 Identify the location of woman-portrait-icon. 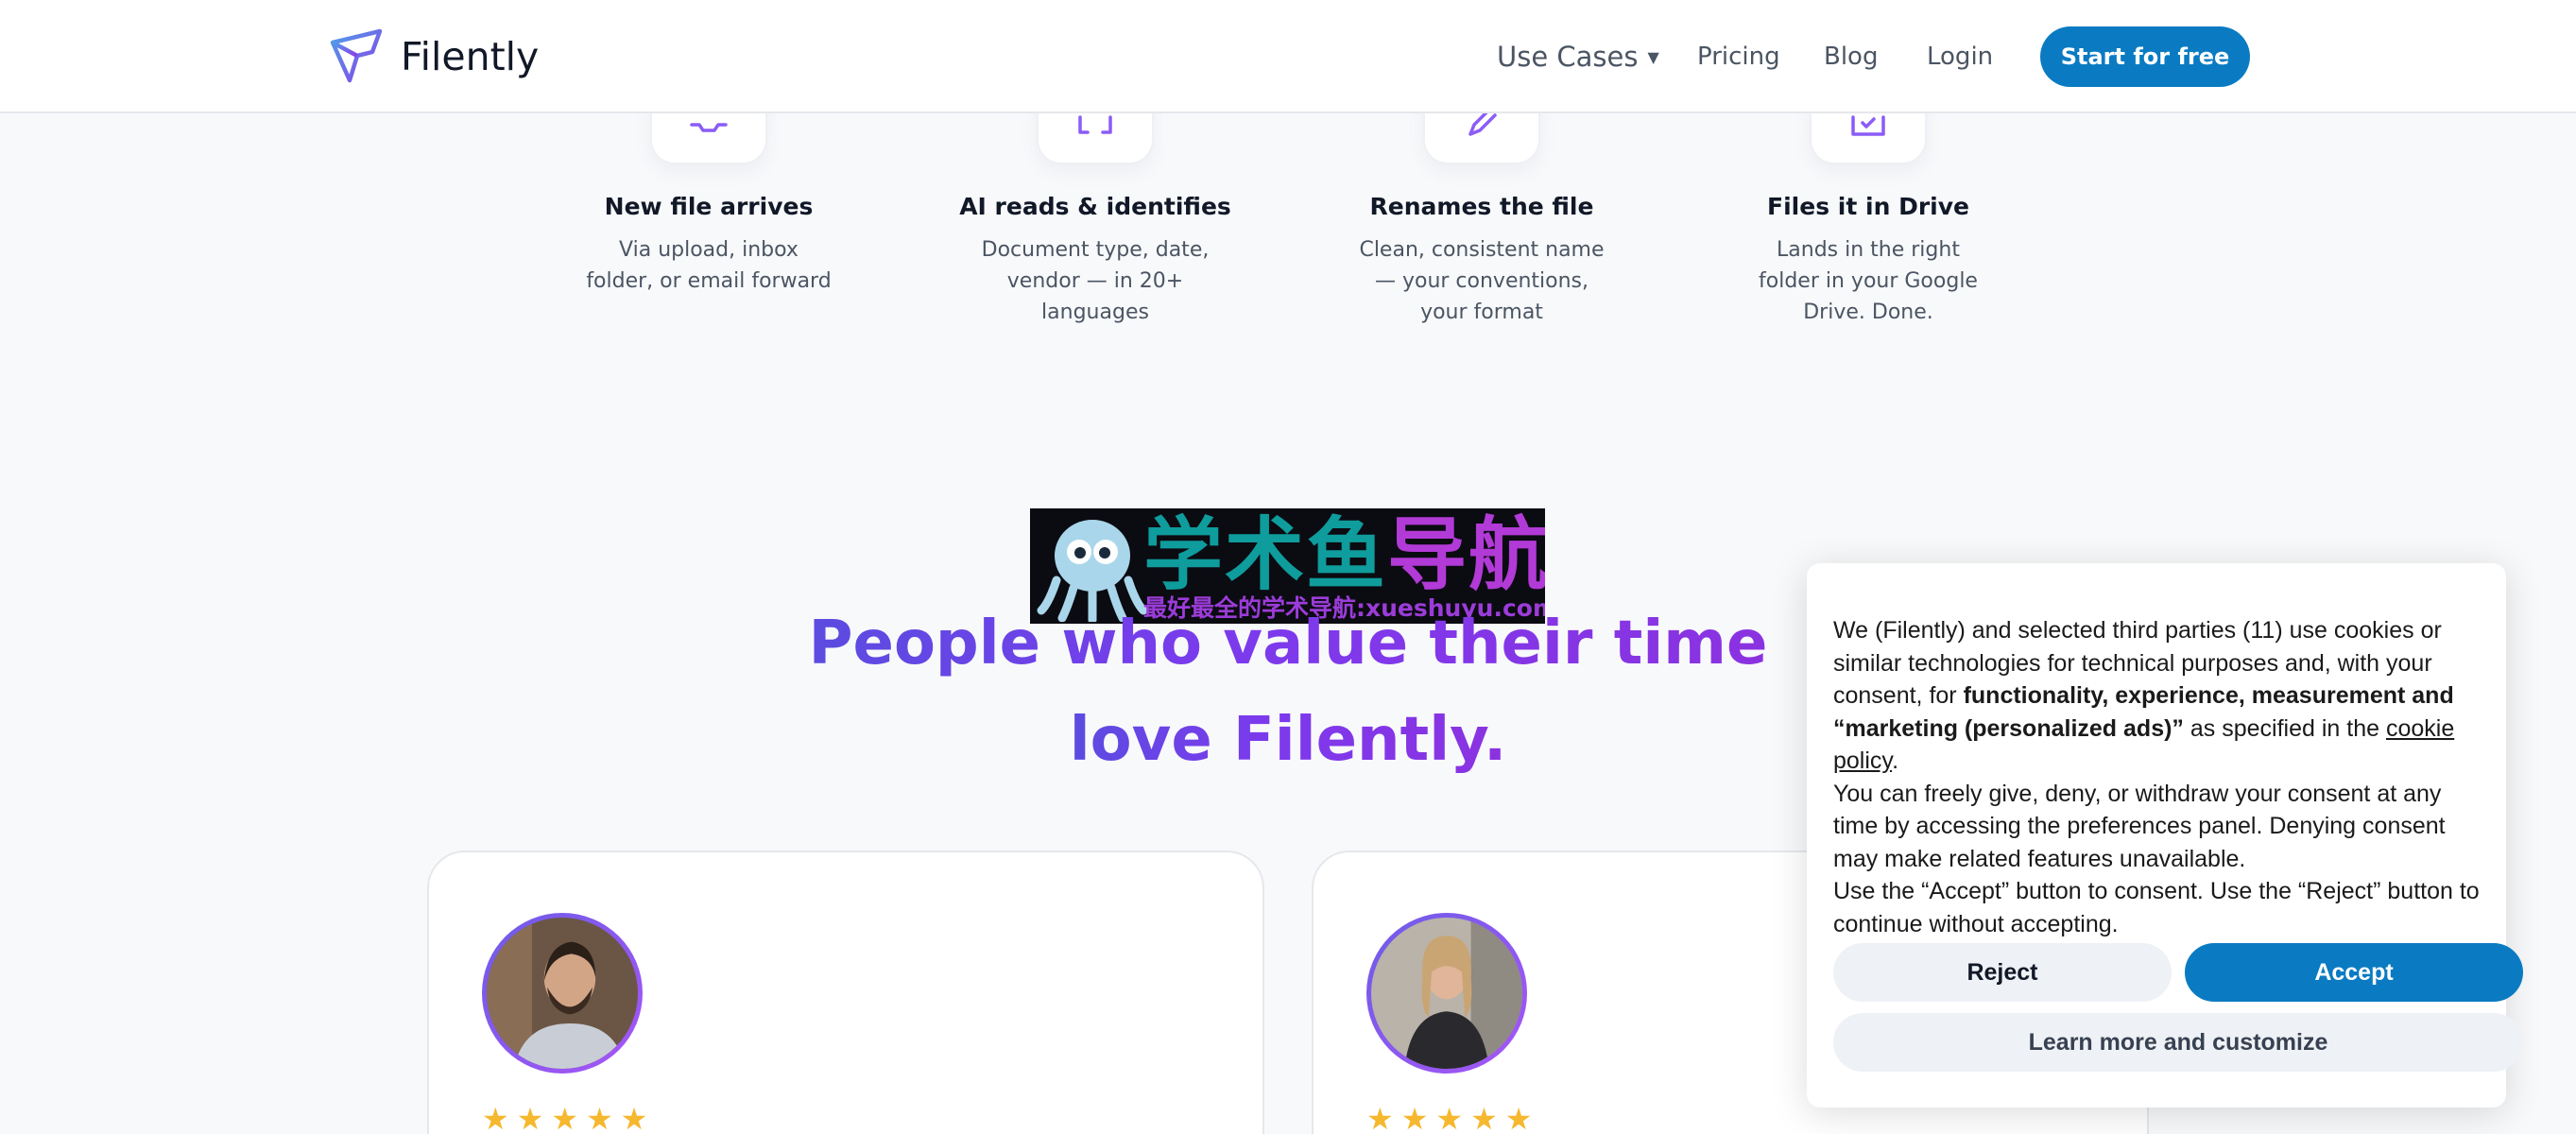
(1446, 993).